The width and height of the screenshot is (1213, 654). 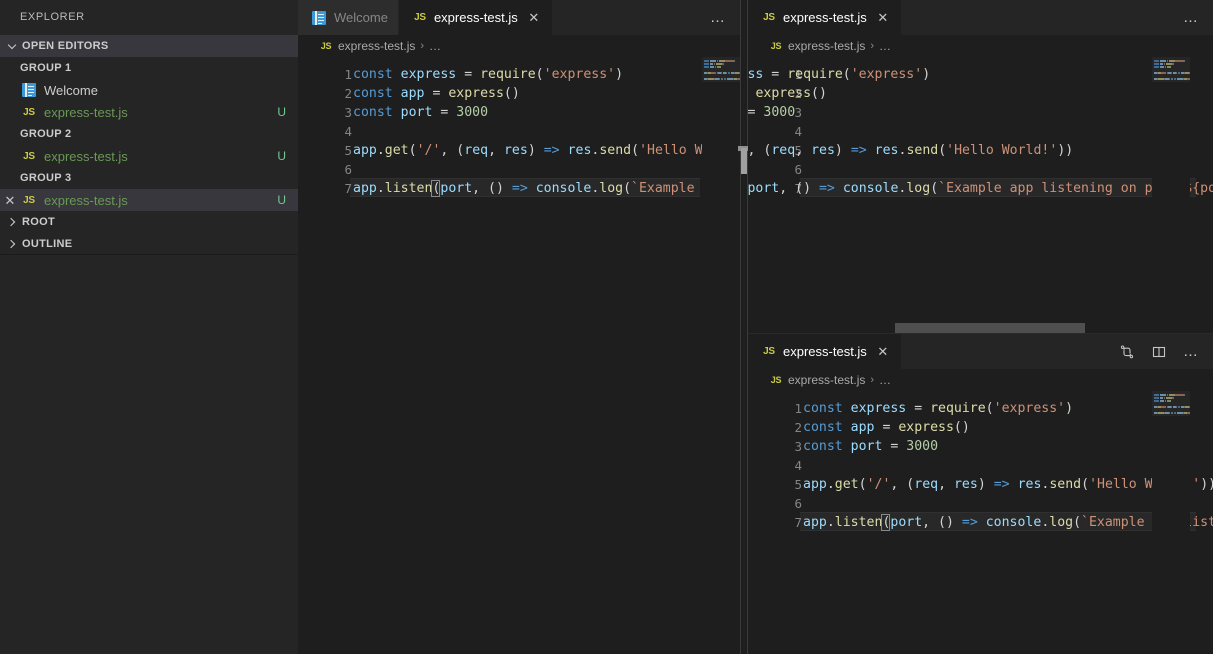 What do you see at coordinates (798, 427) in the screenshot?
I see `line-number: 2` at bounding box center [798, 427].